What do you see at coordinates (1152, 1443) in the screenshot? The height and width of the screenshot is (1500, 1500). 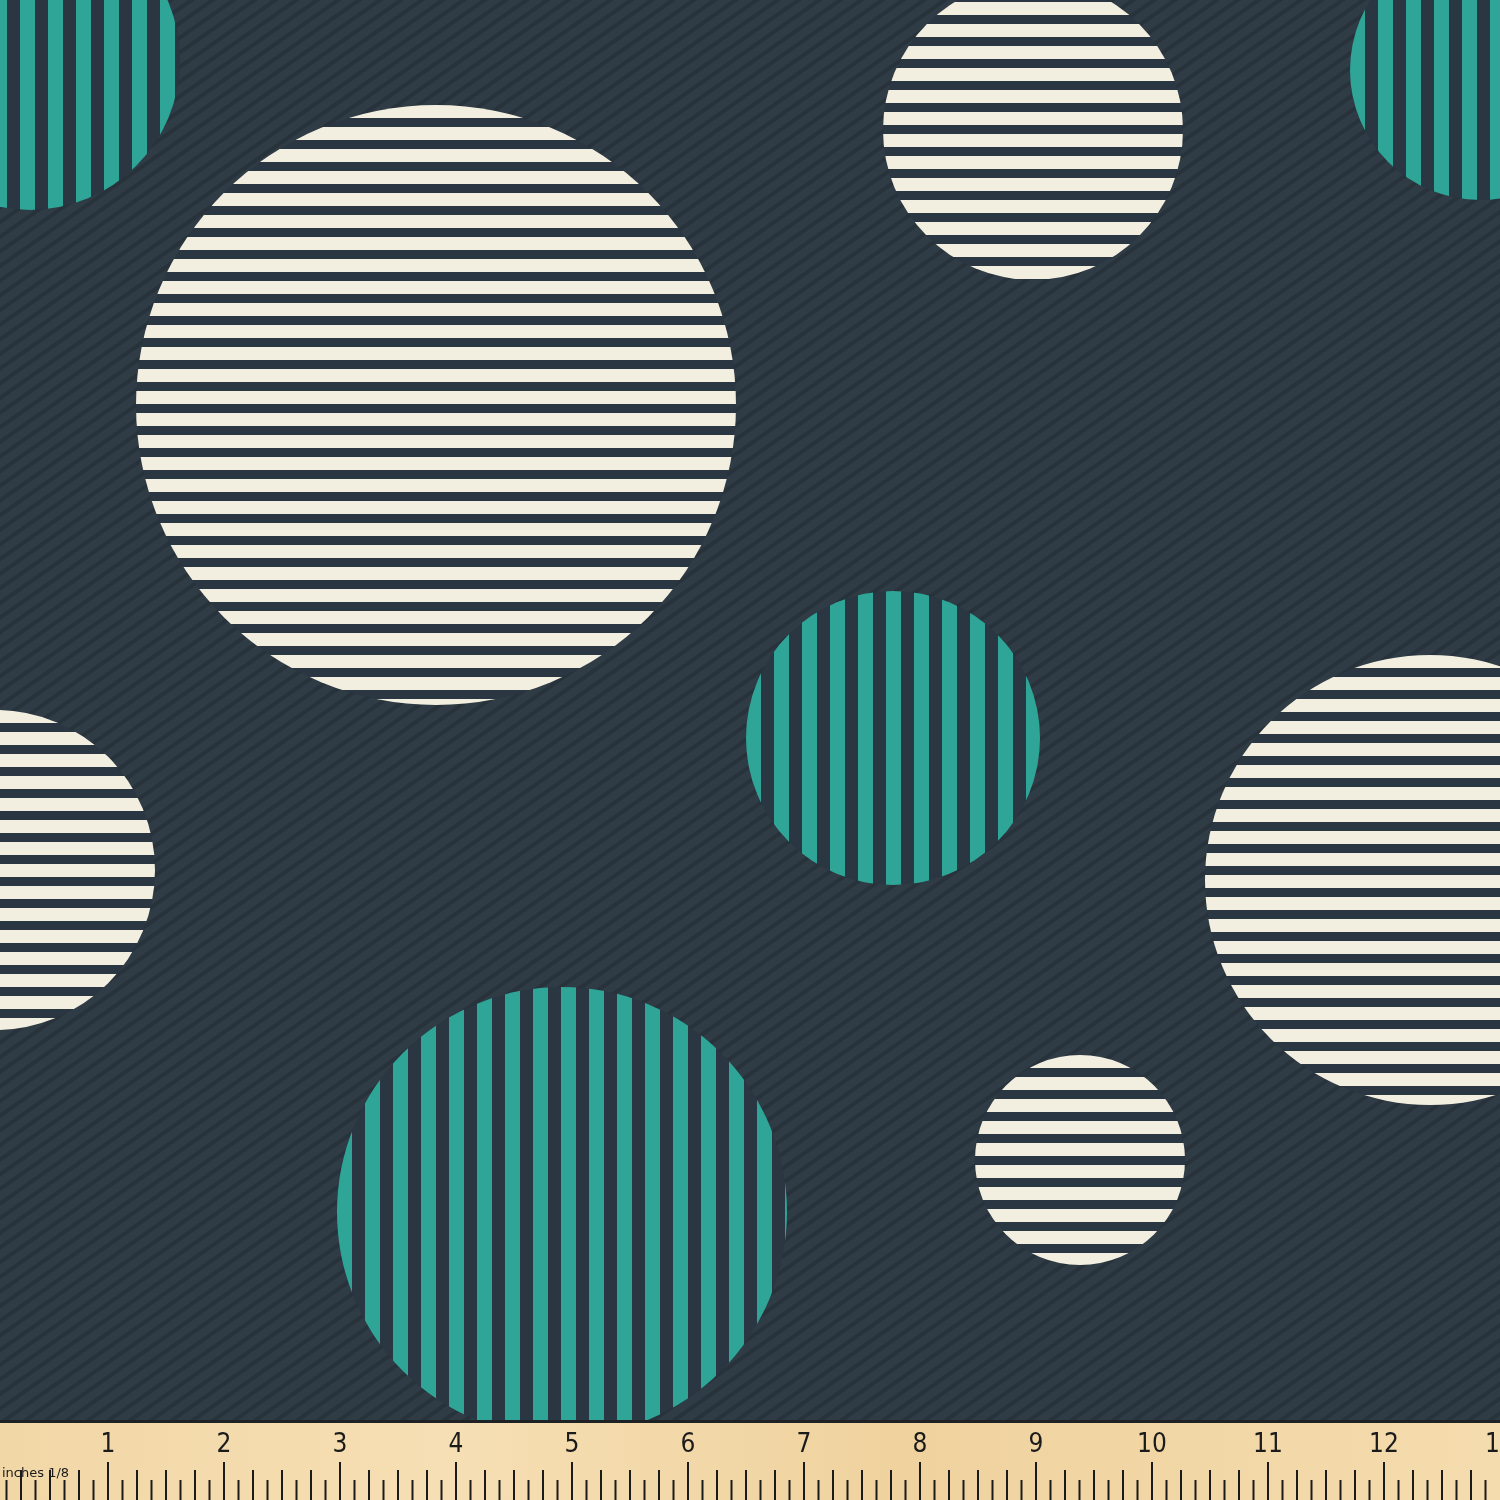 I see `ruler-number: 10` at bounding box center [1152, 1443].